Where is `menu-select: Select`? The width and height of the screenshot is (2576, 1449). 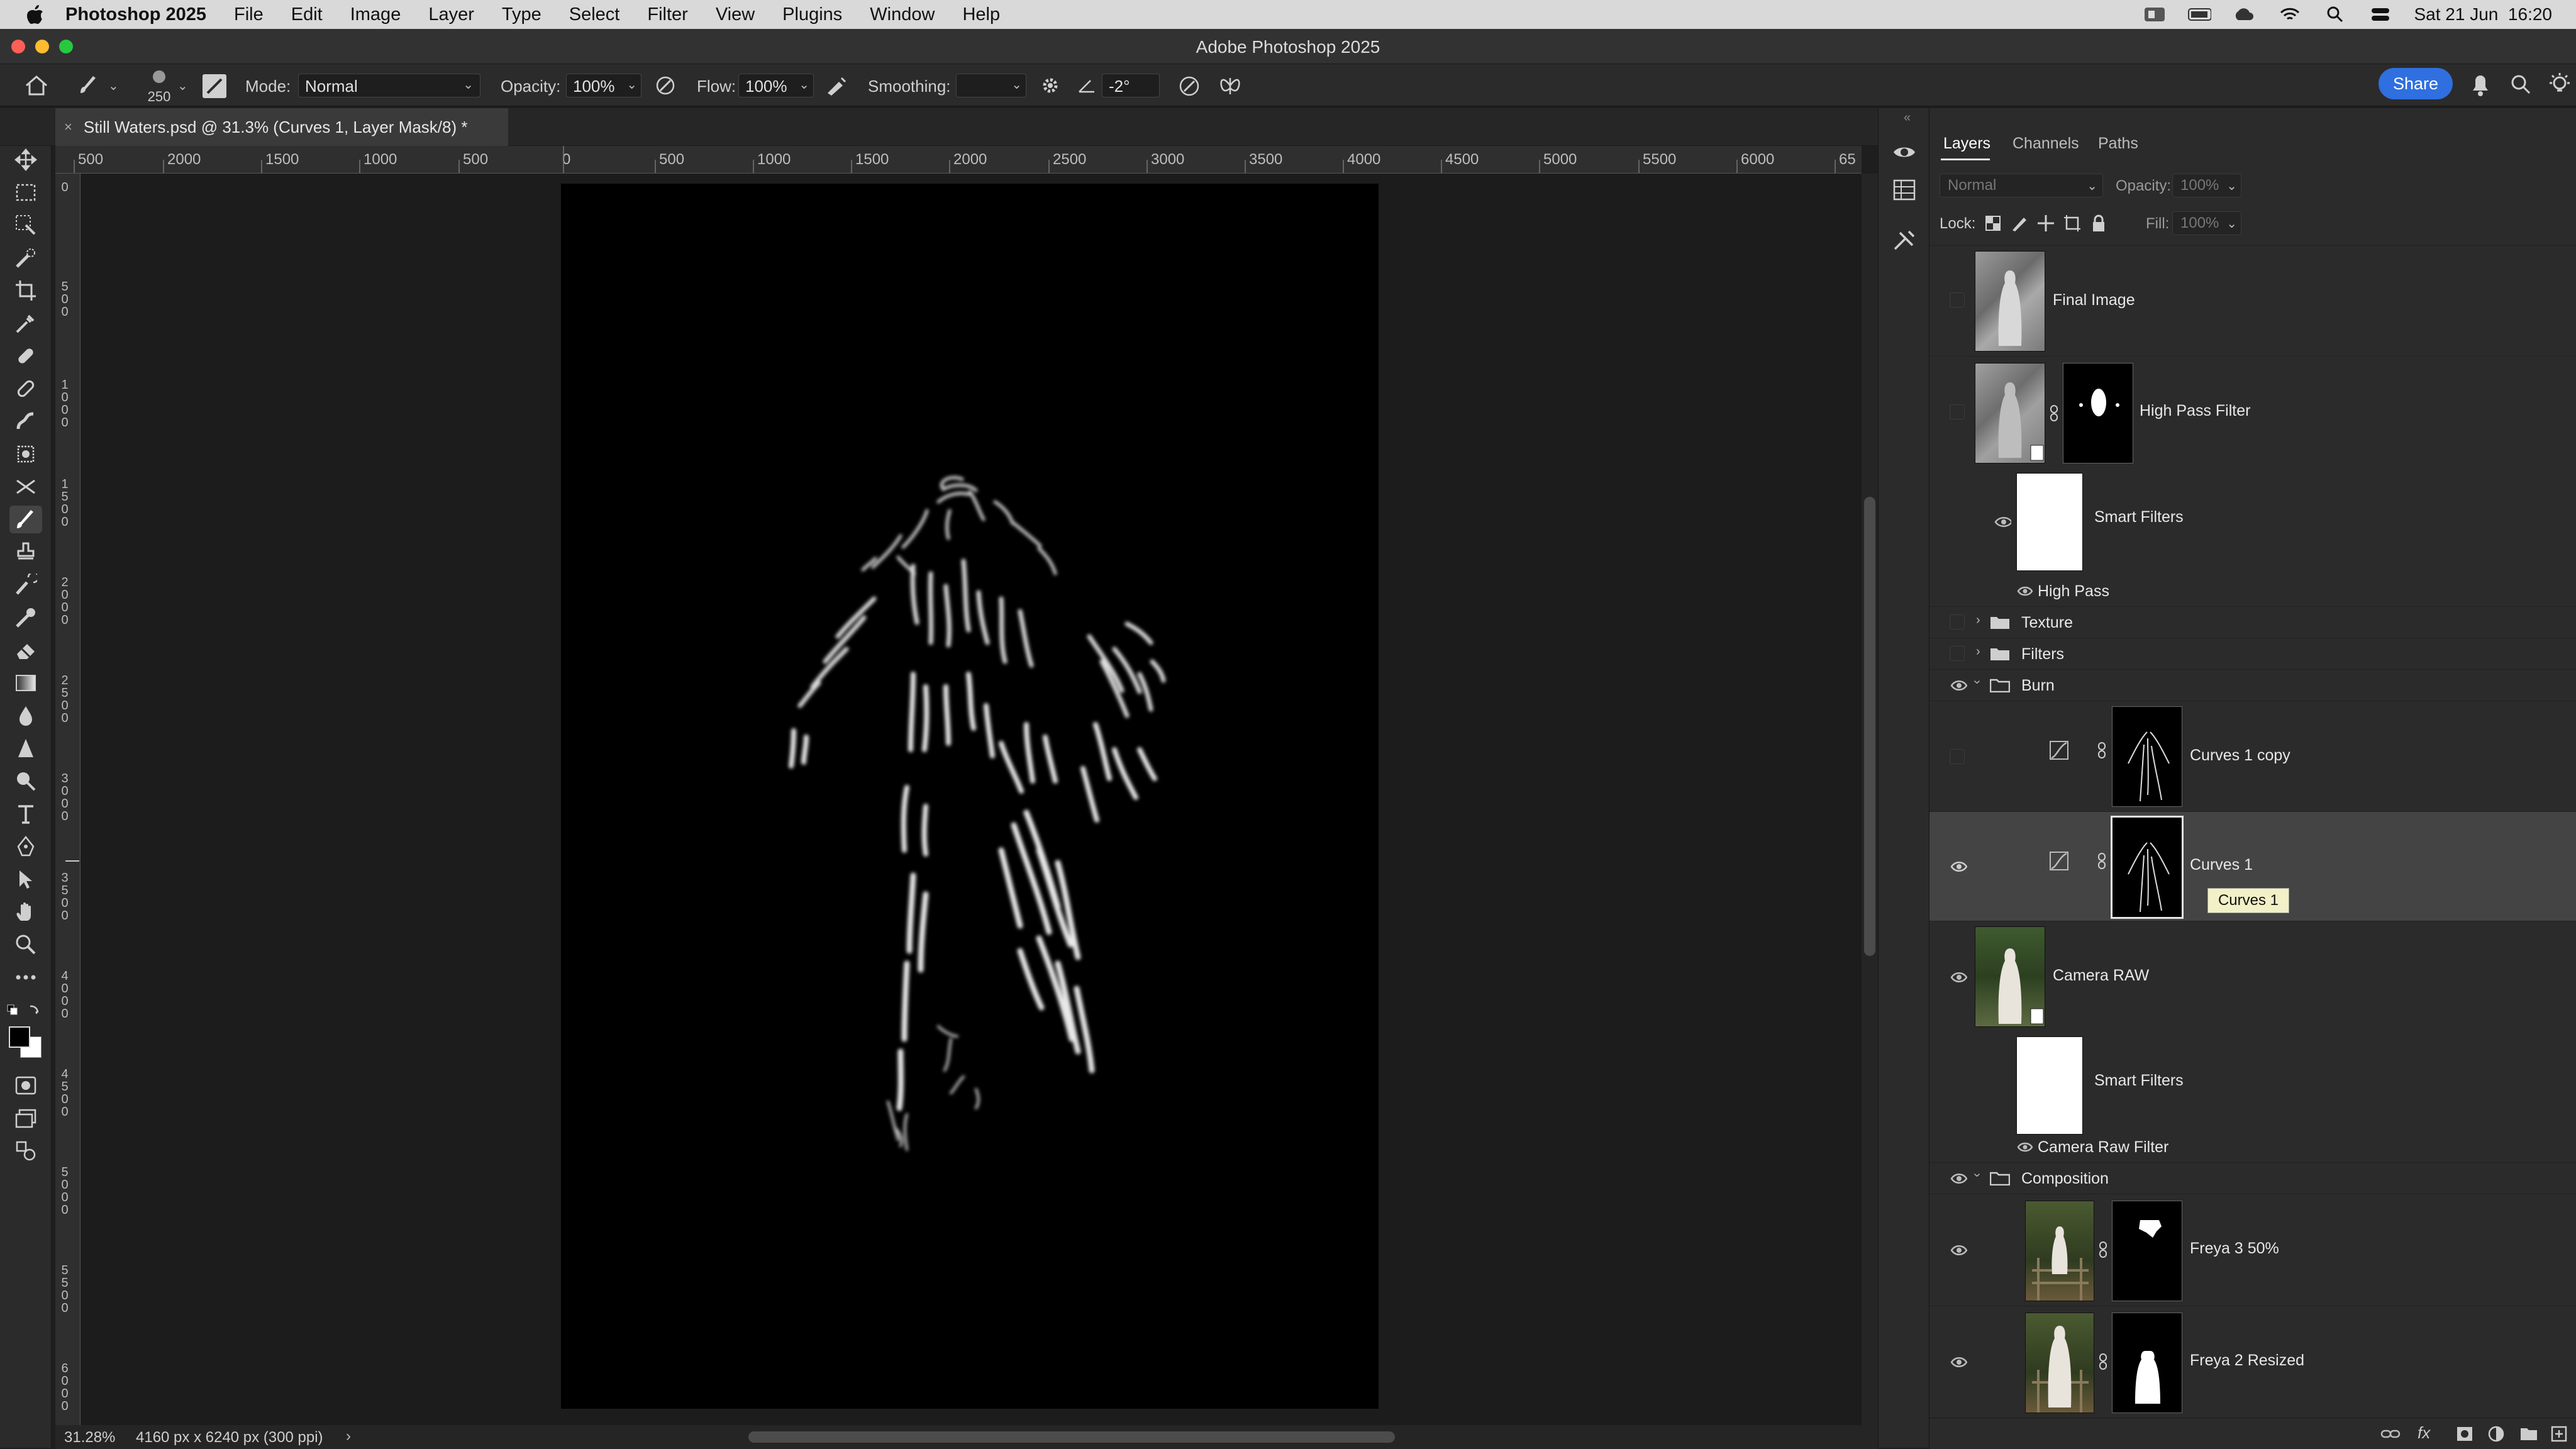
menu-select: Select is located at coordinates (594, 14).